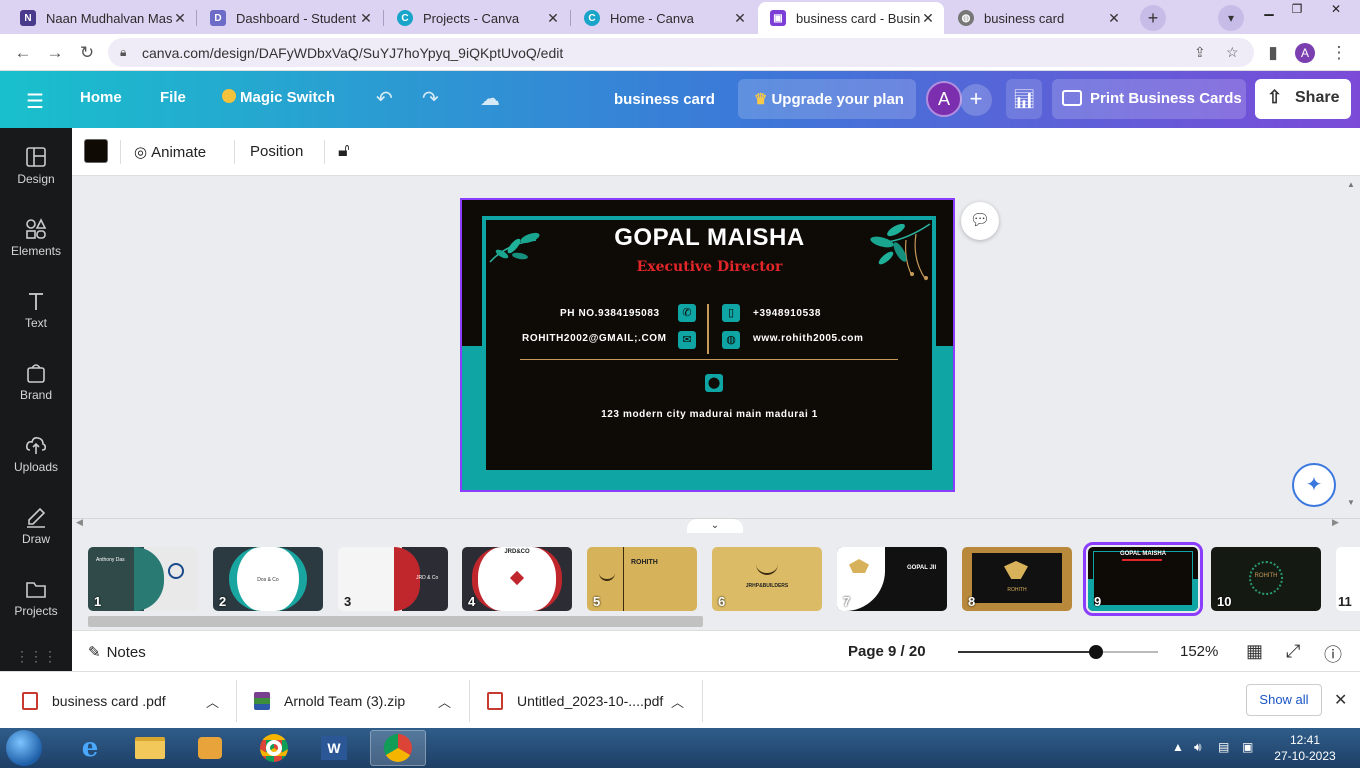  Describe the element at coordinates (1223, 747) in the screenshot. I see `network-icon: ▤` at that location.